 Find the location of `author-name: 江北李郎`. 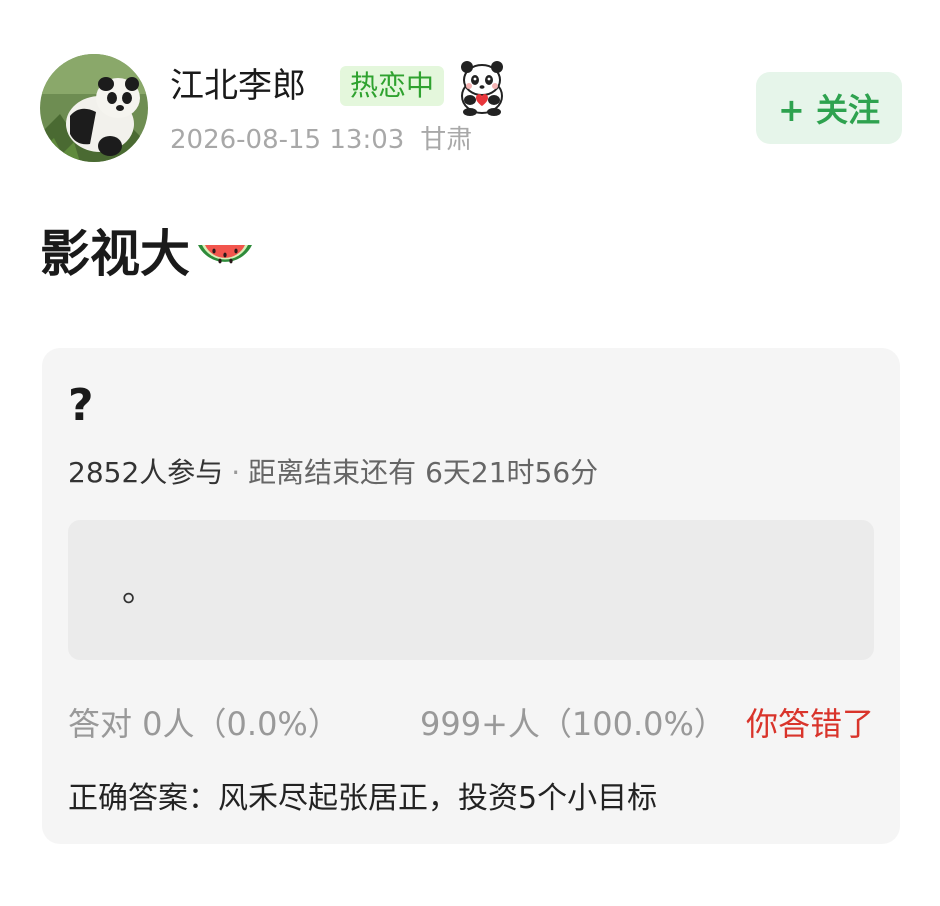

author-name: 江北李郎 is located at coordinates (238, 86).